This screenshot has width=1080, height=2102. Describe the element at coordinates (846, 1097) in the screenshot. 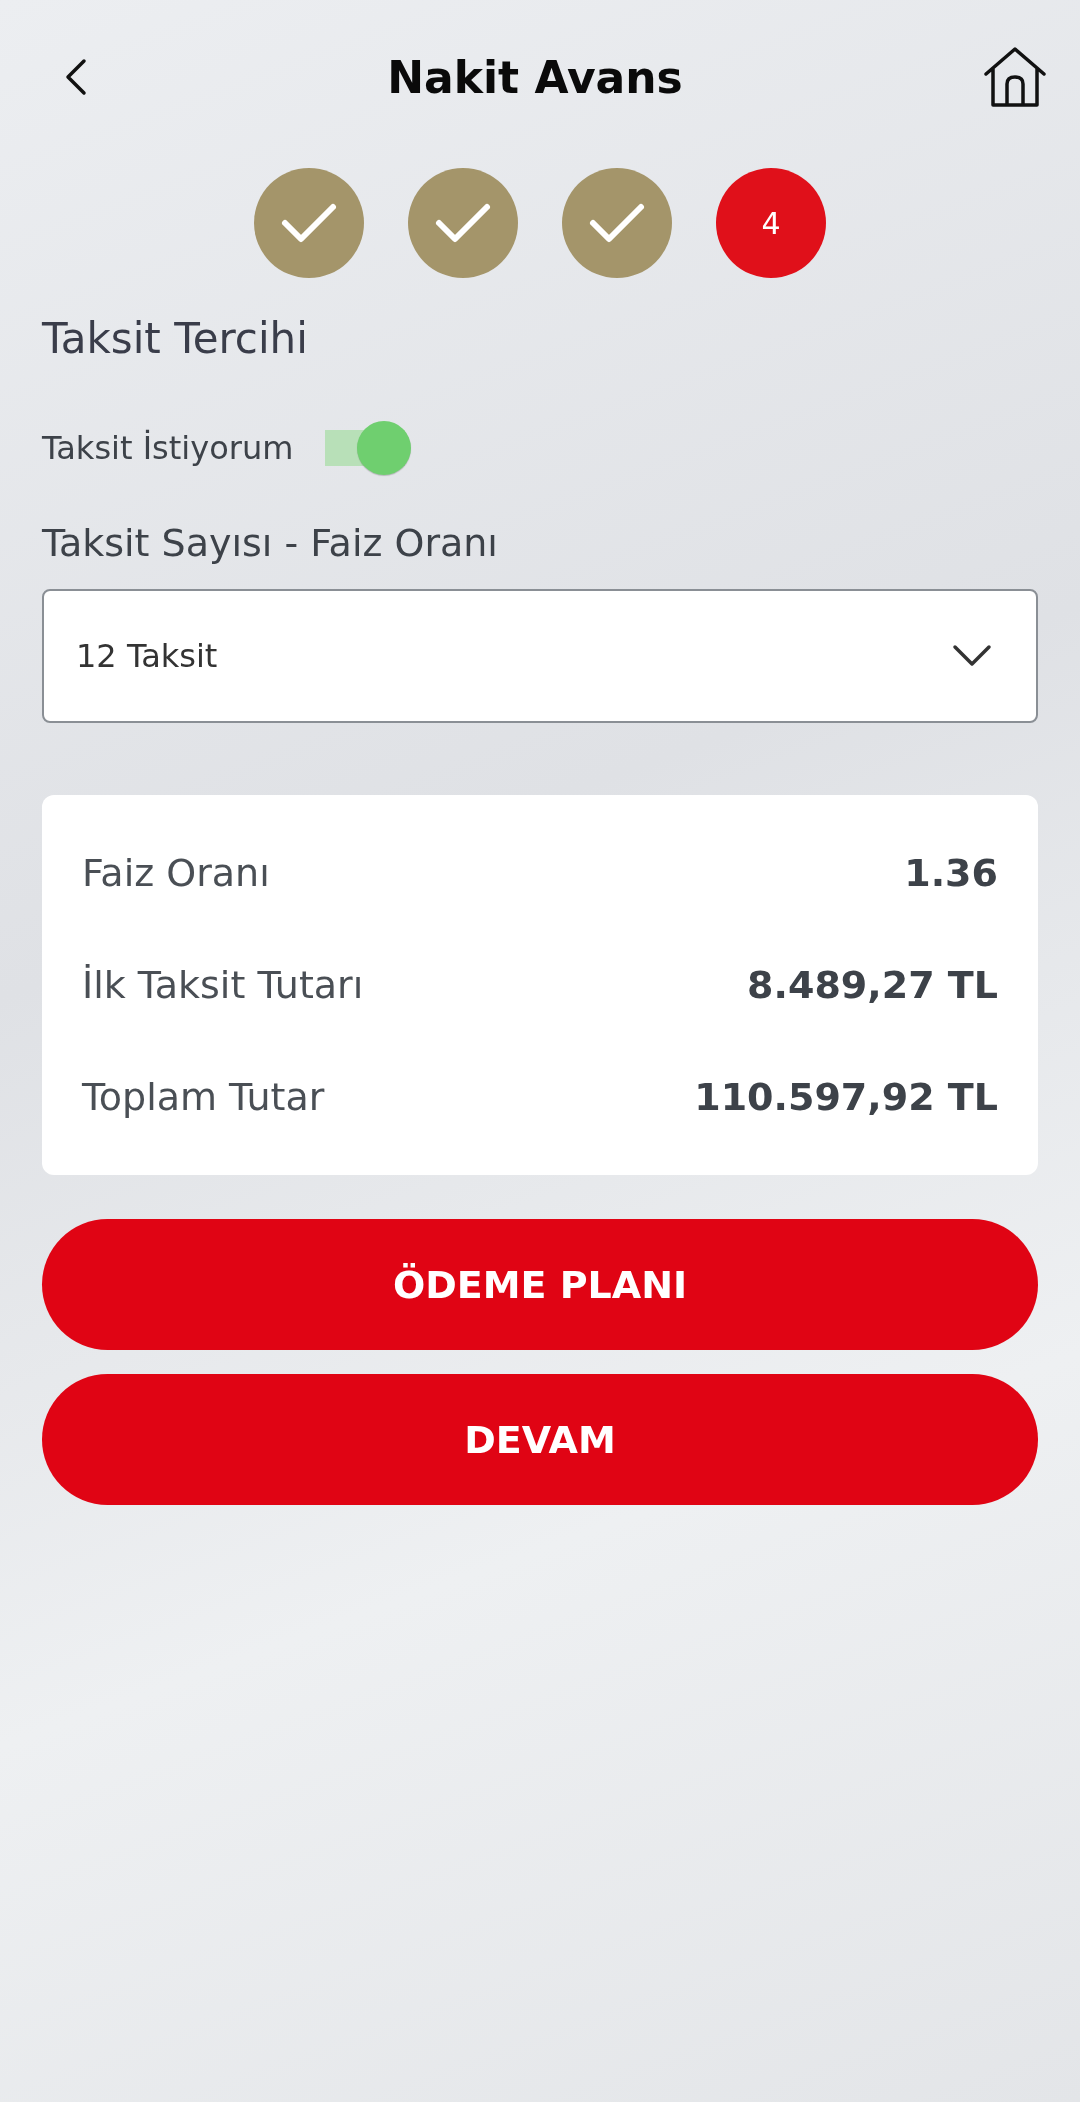

I see `summary-value: 110.597,92 TL` at that location.